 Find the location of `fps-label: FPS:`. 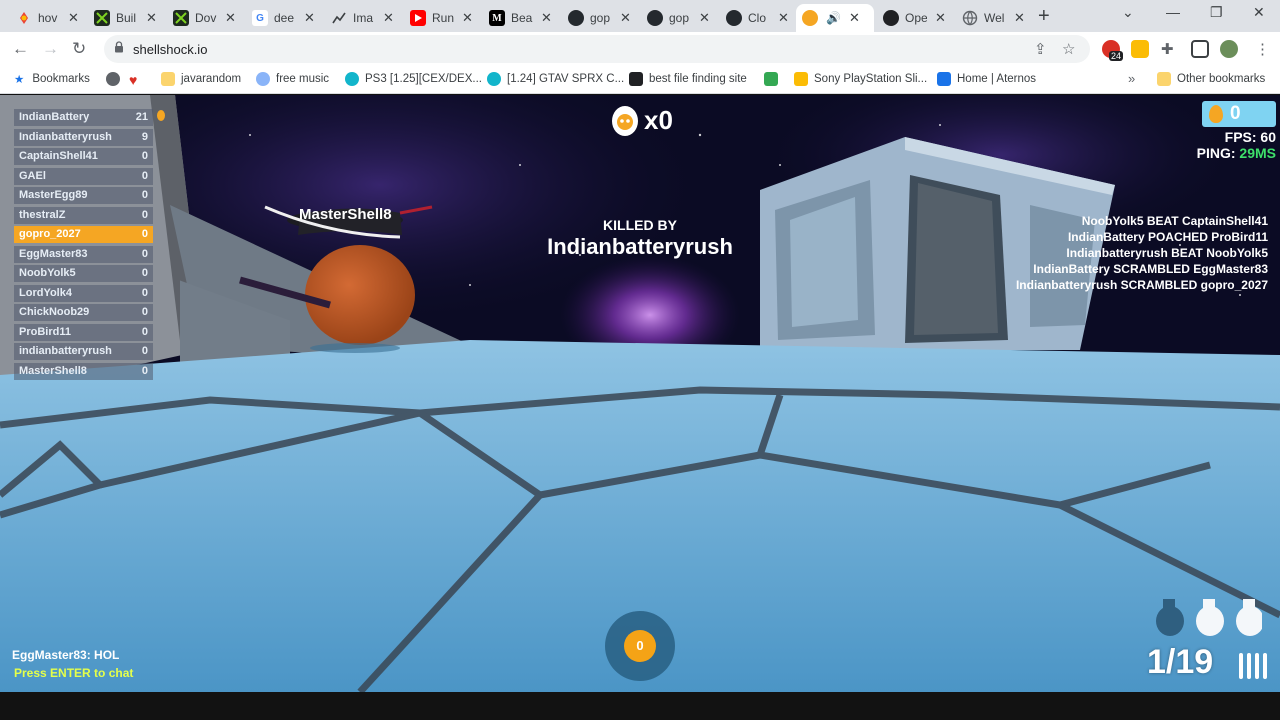

fps-label: FPS: is located at coordinates (1240, 137).